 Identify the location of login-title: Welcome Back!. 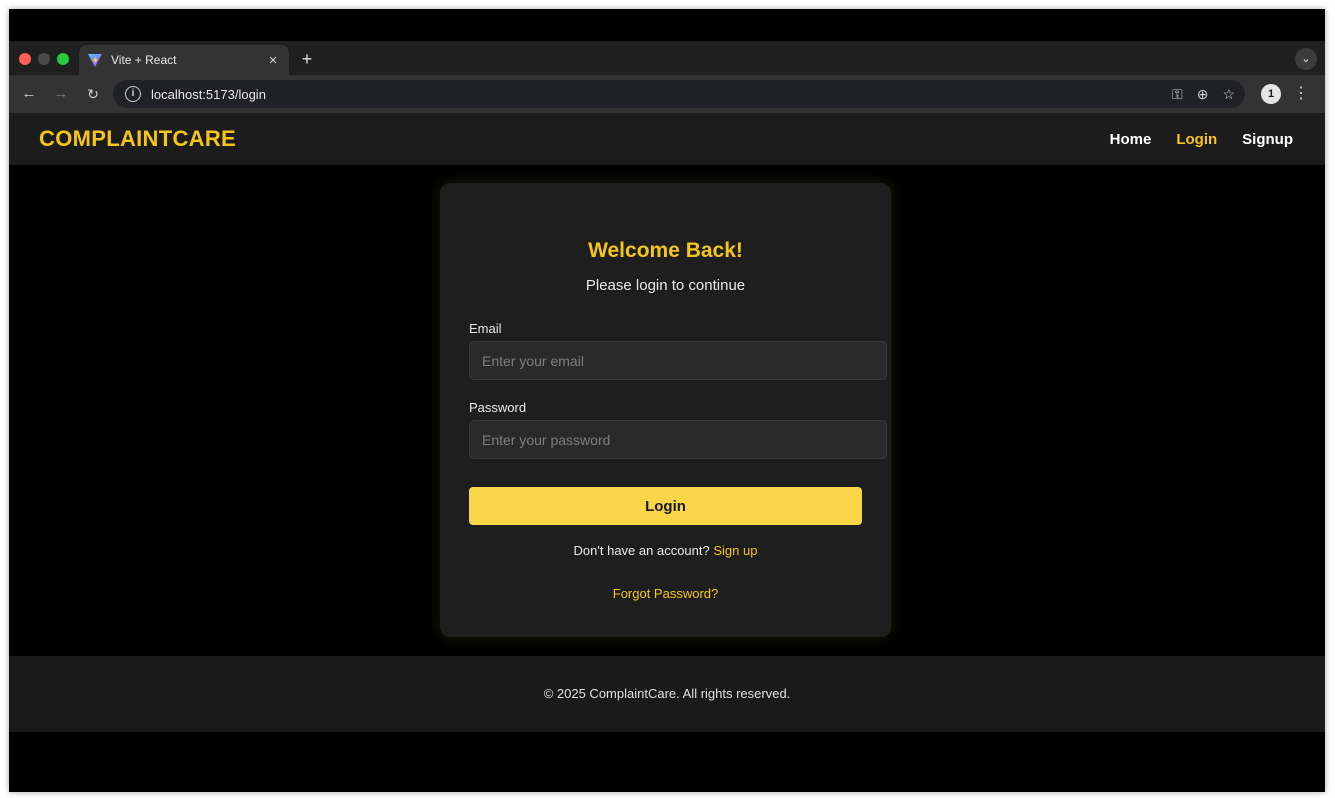
(665, 250).